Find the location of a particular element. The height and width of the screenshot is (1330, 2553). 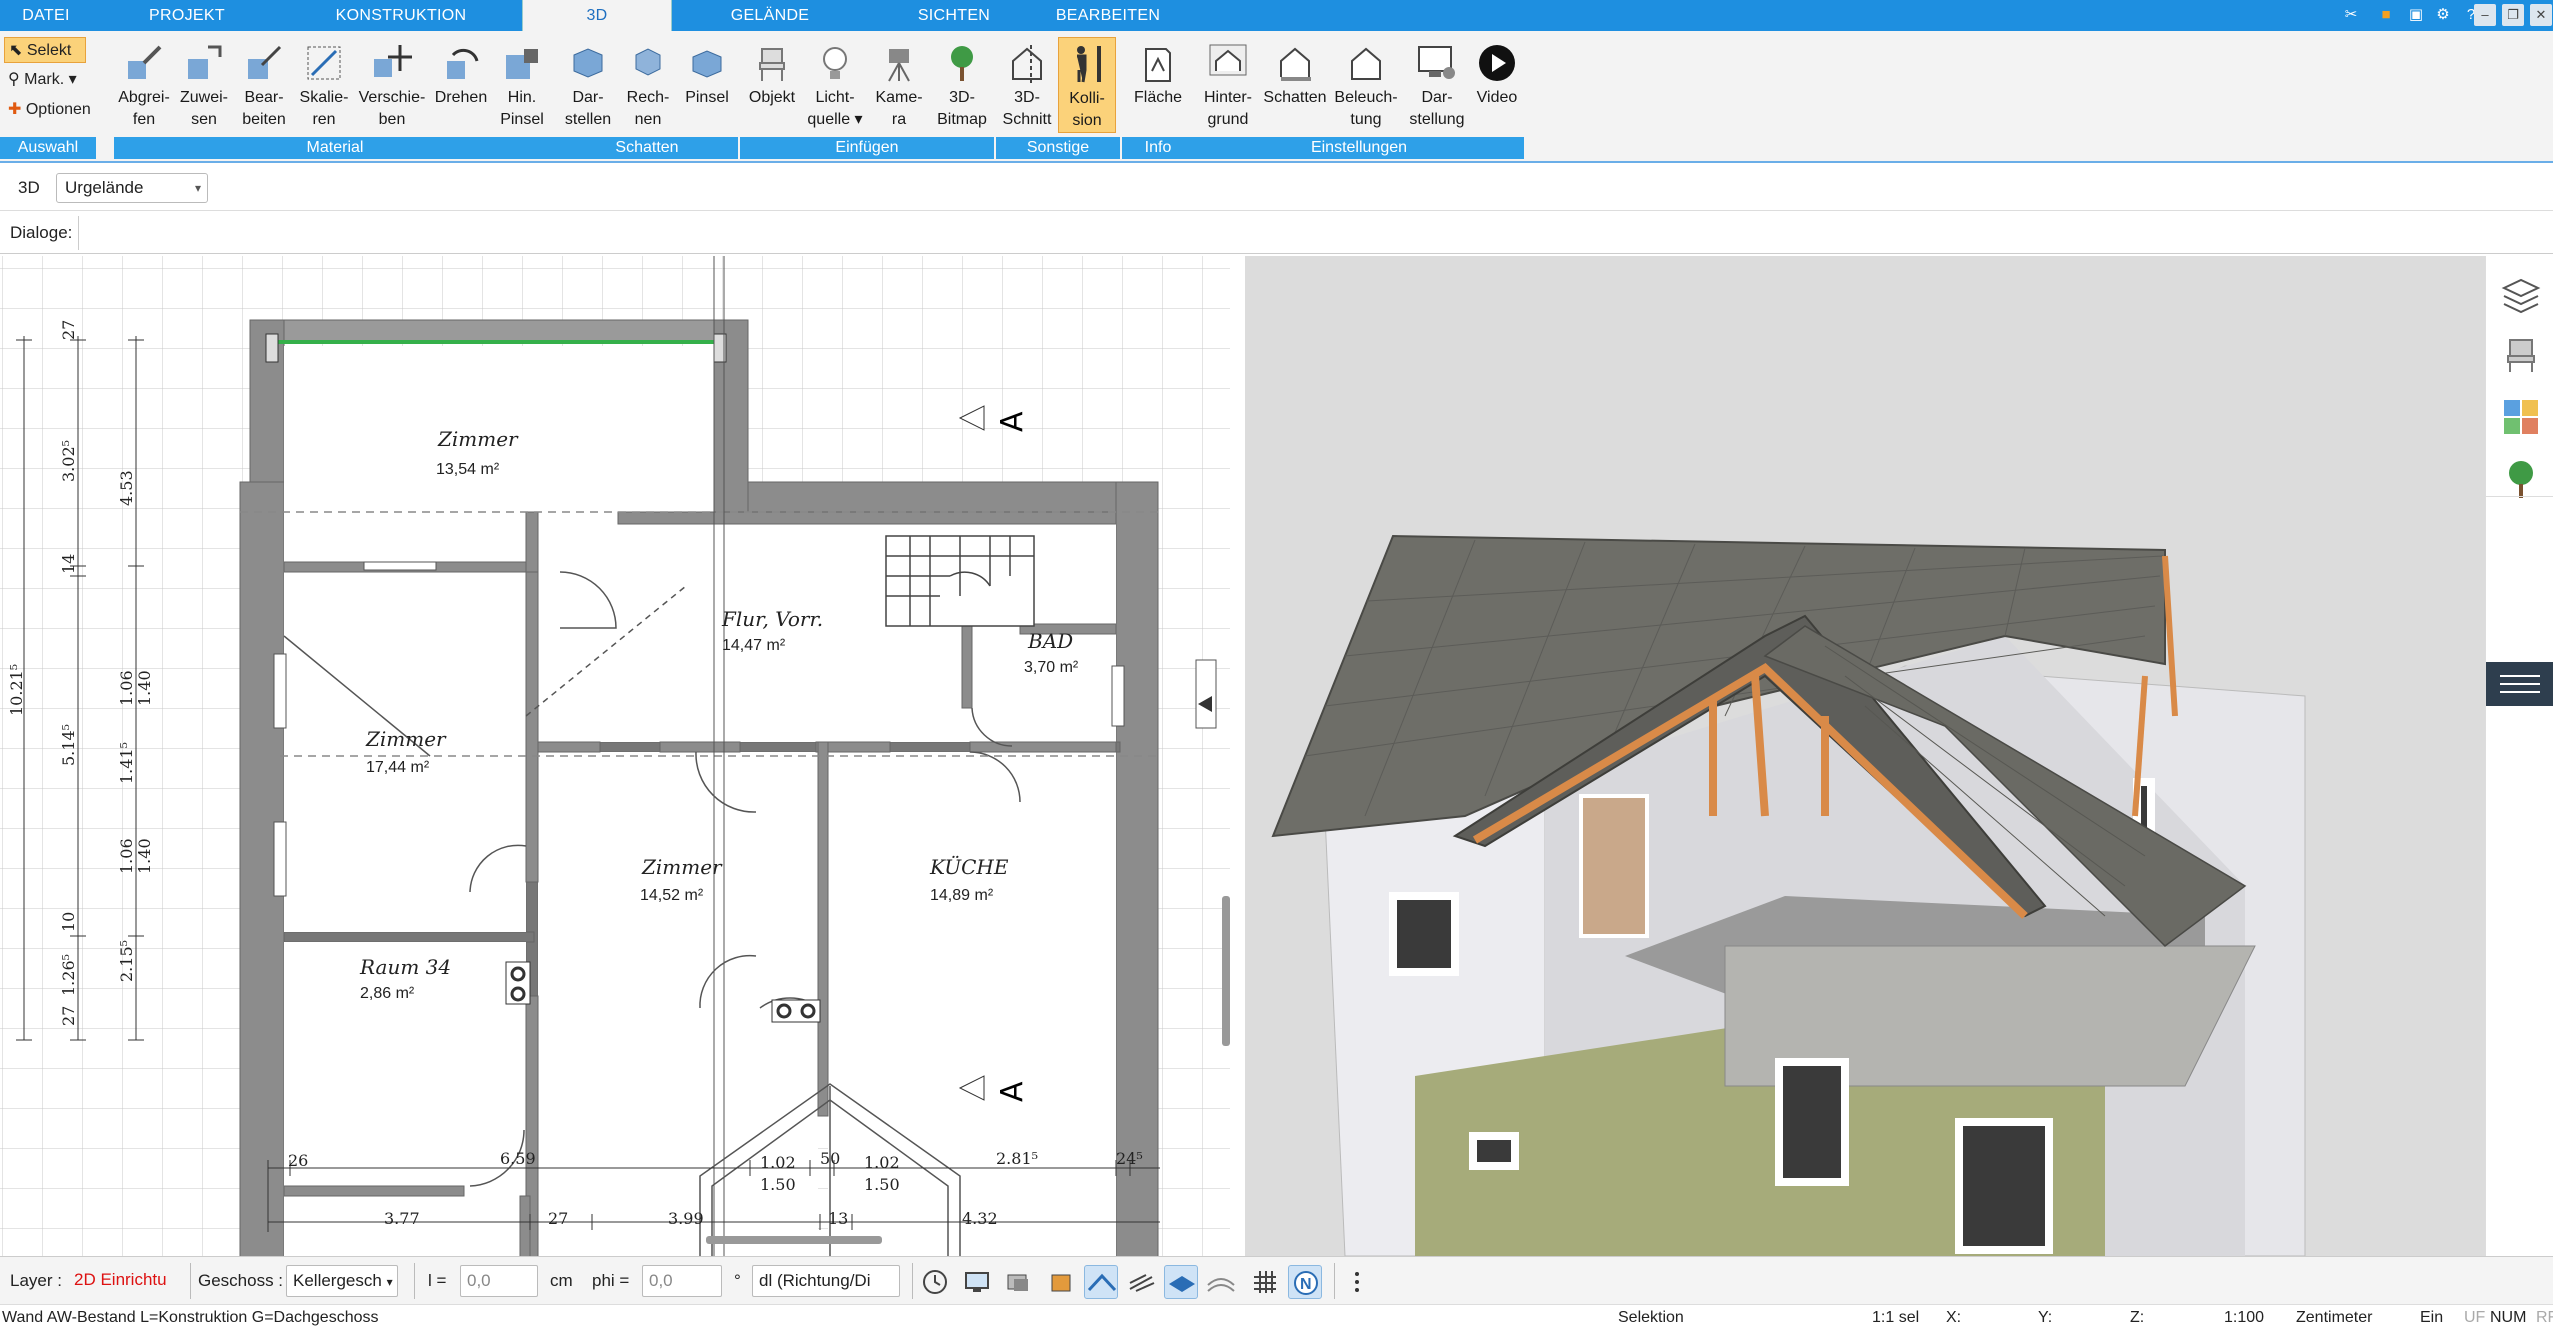

kollision-button: Kolli-sion is located at coordinates (1087, 85).